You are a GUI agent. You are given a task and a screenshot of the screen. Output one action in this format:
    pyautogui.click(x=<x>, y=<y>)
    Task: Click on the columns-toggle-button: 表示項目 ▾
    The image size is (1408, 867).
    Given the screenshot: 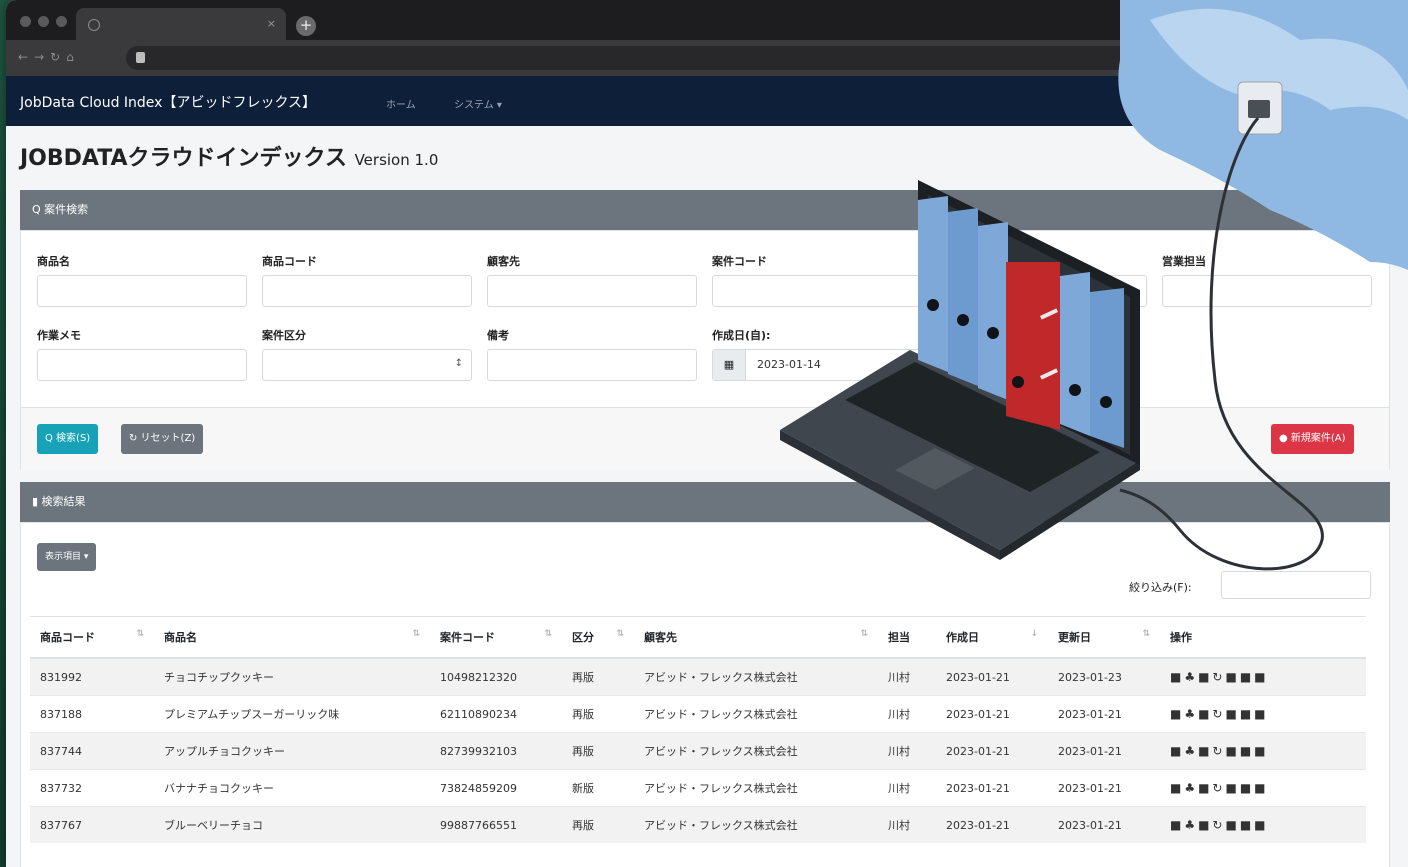 What is the action you would take?
    pyautogui.click(x=67, y=557)
    